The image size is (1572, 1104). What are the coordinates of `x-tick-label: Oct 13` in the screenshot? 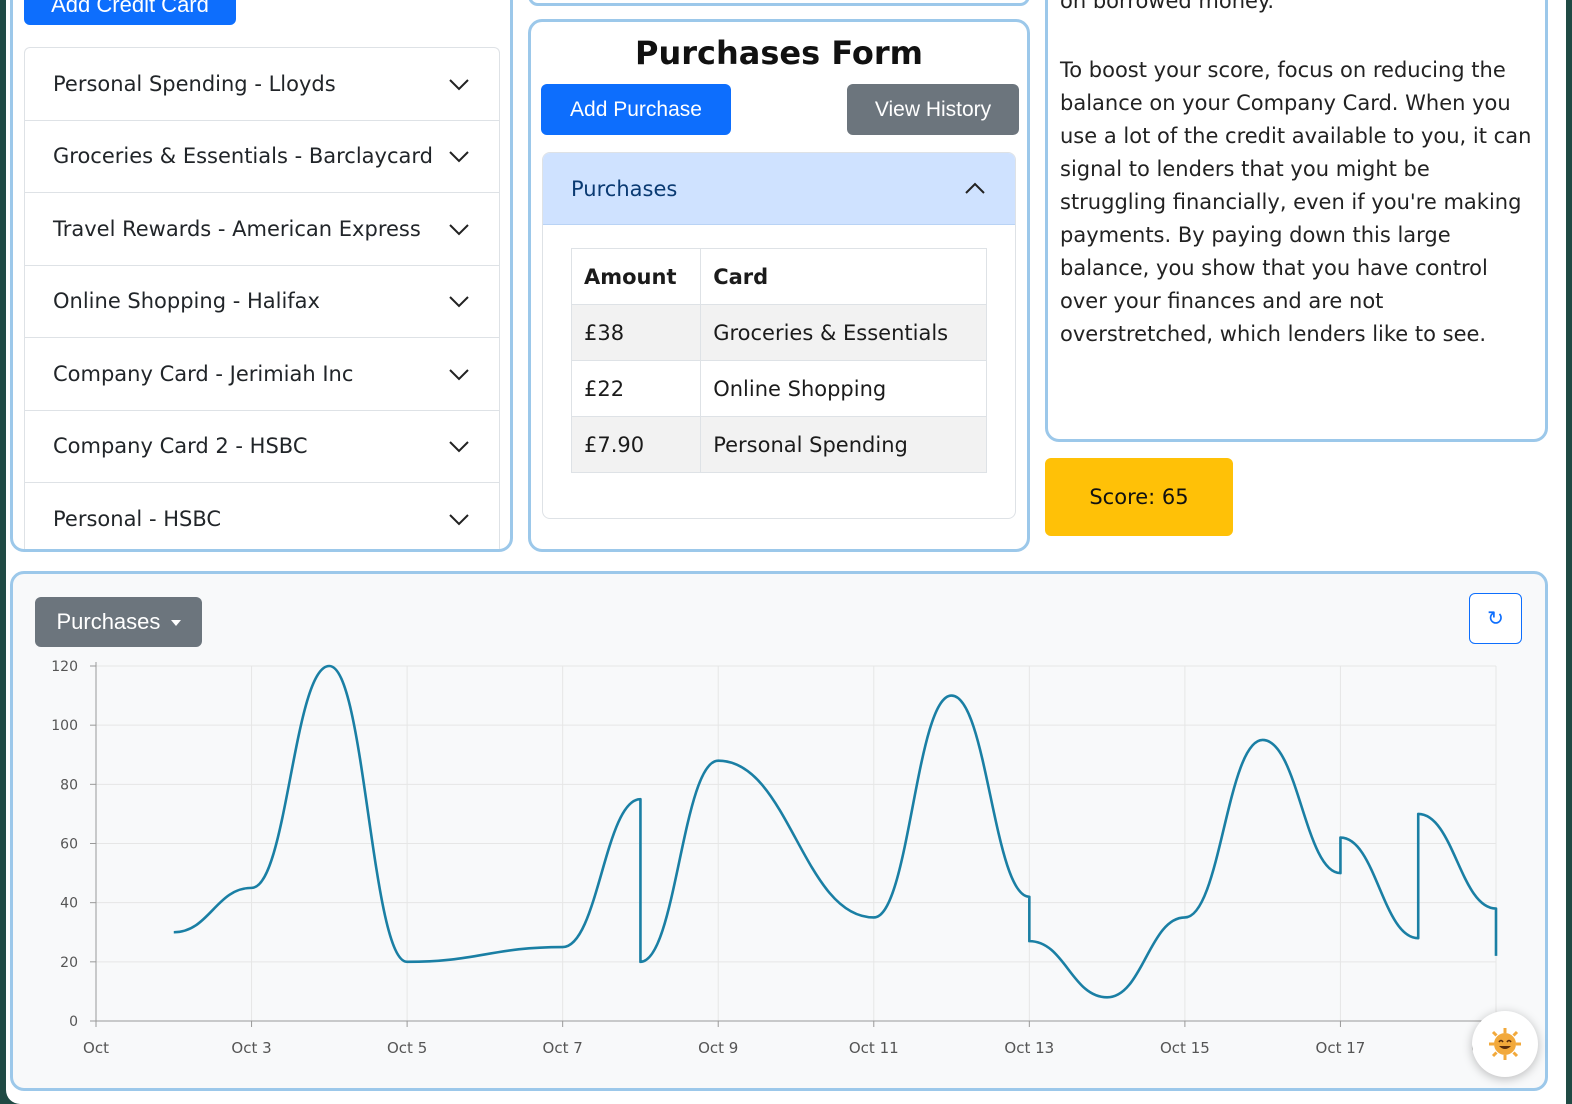 It's located at (1029, 1048).